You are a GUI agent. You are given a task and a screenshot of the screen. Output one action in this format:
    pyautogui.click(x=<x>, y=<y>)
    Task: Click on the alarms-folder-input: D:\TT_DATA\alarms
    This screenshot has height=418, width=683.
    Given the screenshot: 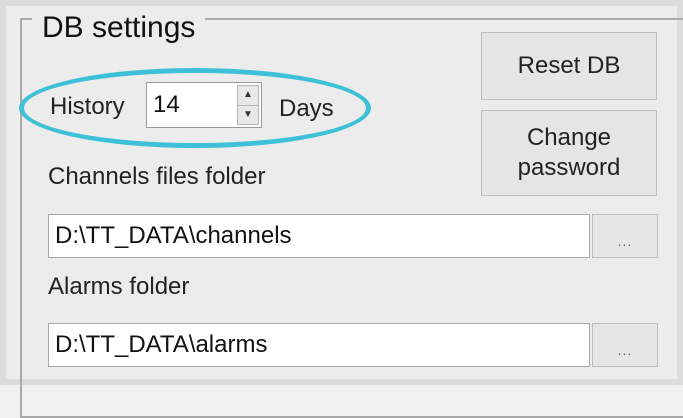 What is the action you would take?
    pyautogui.click(x=319, y=345)
    